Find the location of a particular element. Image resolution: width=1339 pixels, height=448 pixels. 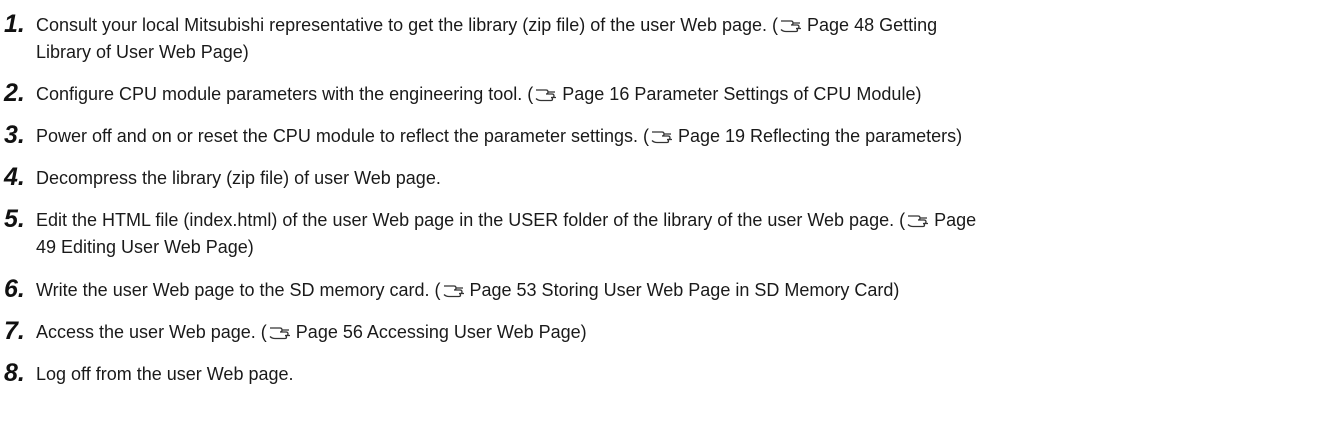

reference-link: Page 19 Reflecting the parameters is located at coordinates (817, 136).